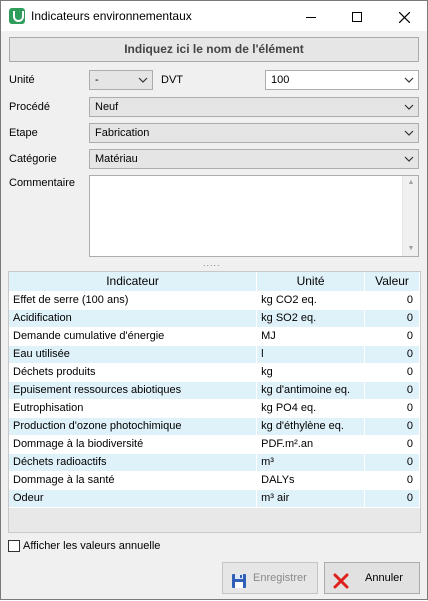 The width and height of the screenshot is (428, 601). I want to click on table-row: Acidification kg SO2 eq. 0, so click(214, 318).